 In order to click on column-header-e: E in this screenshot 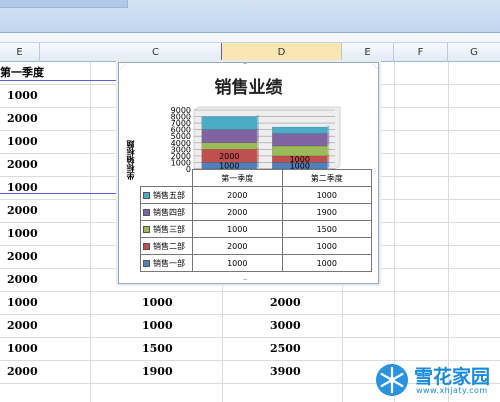, I will do `click(368, 52)`.